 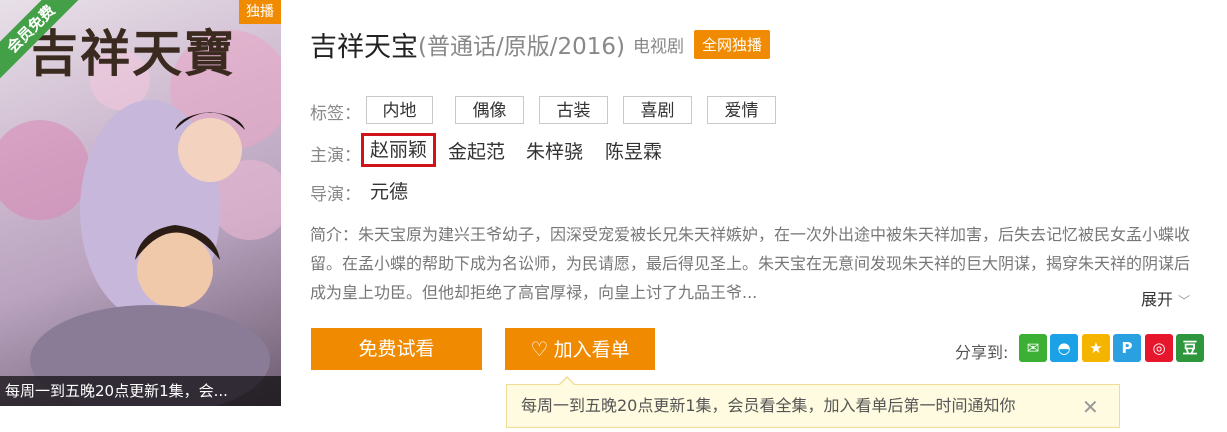 What do you see at coordinates (768, 405) in the screenshot?
I see `update-notice-text: 每周一到五晚20点更新1集，会员看全集，加入看单后第一时间通知你` at bounding box center [768, 405].